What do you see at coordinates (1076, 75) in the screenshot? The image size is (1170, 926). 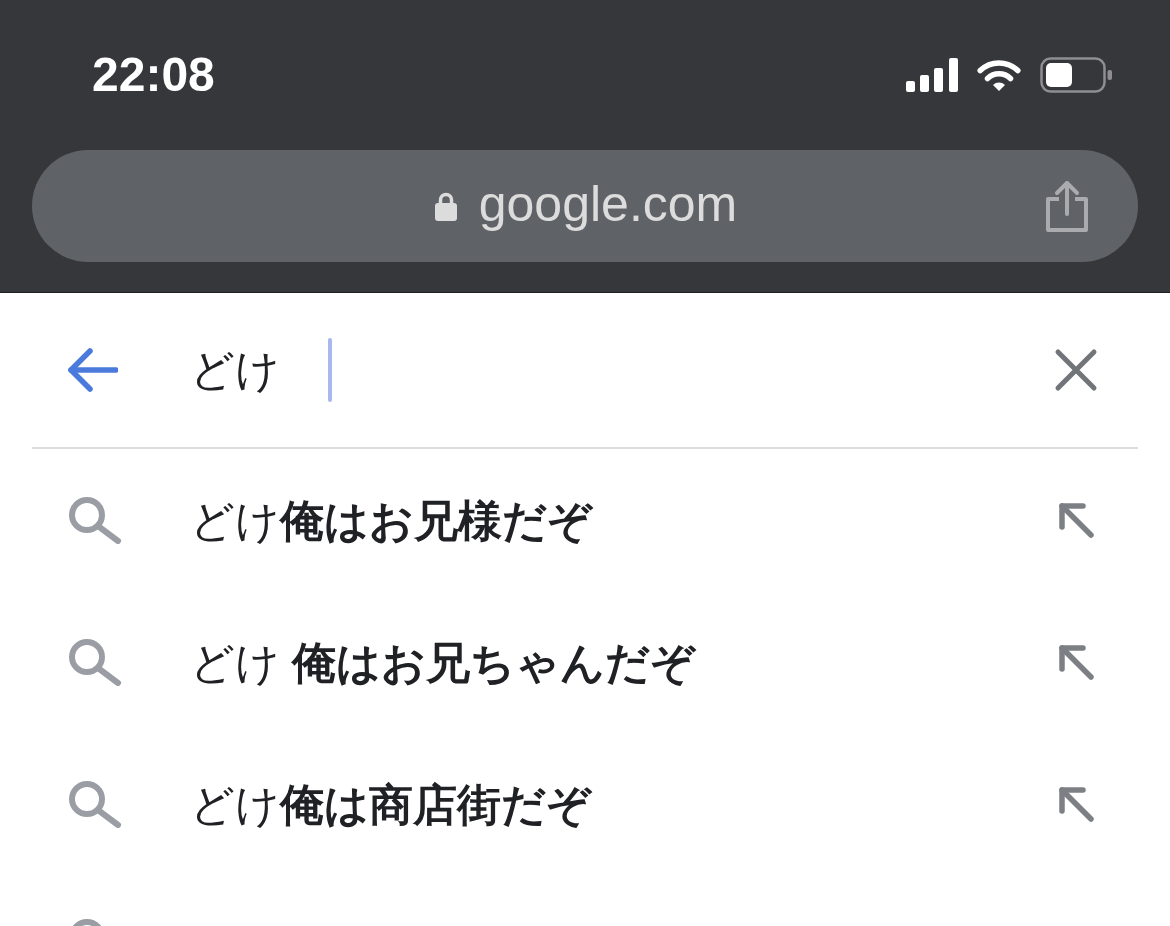 I see `battery-icon` at bounding box center [1076, 75].